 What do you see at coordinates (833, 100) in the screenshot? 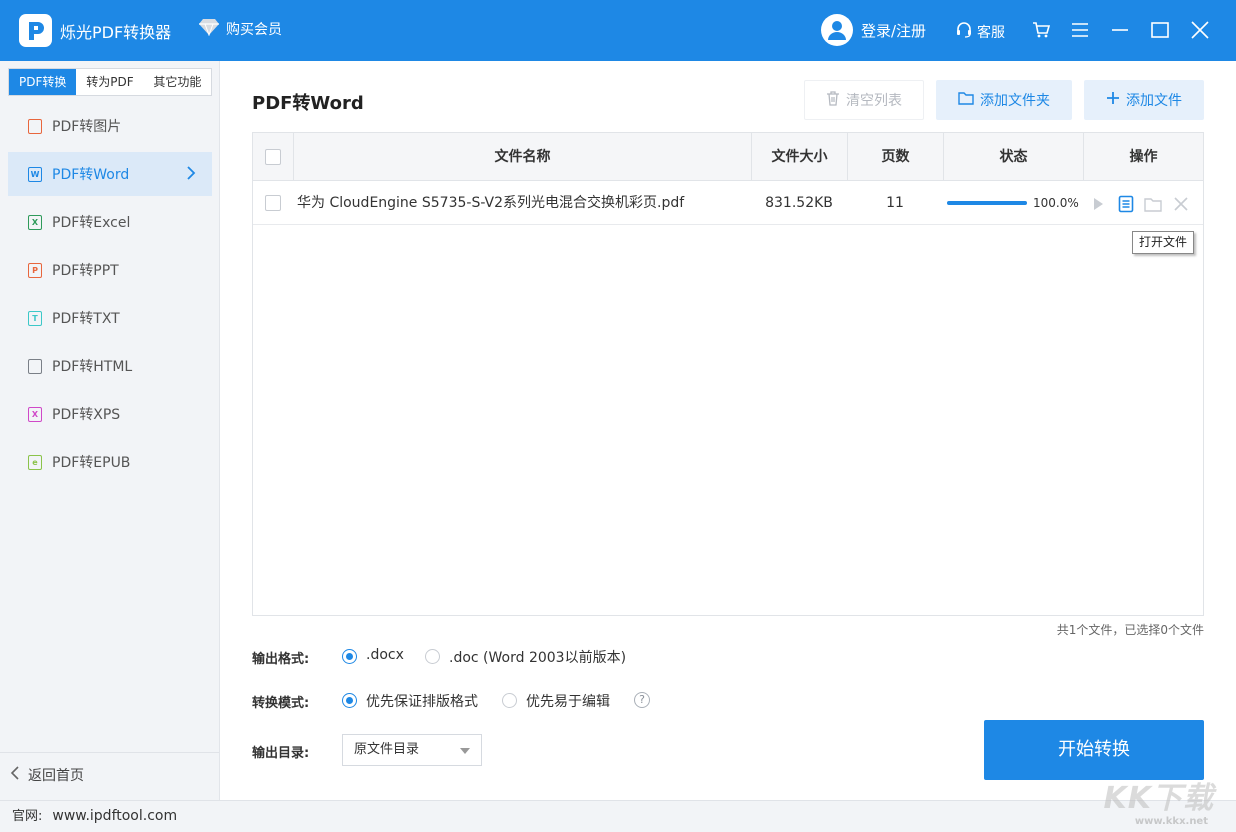
I see `trash-icon` at bounding box center [833, 100].